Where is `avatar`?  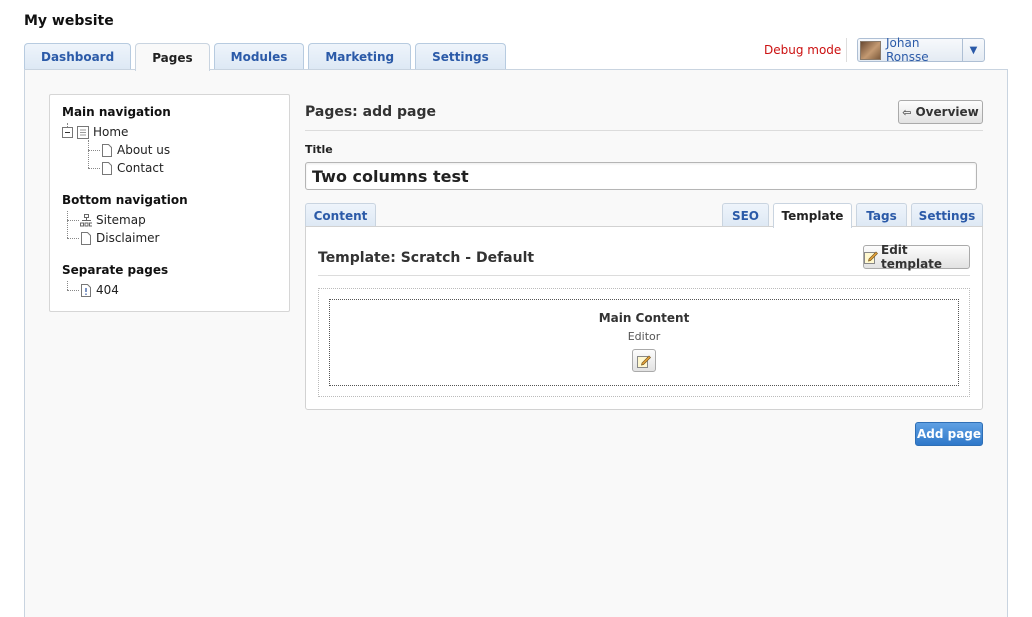
avatar is located at coordinates (870, 50).